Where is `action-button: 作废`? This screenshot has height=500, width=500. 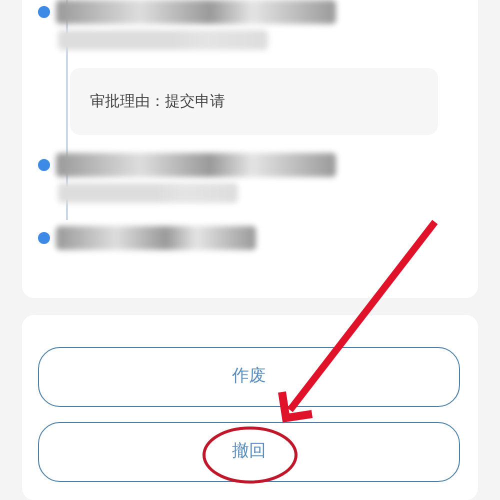
action-button: 作废 is located at coordinates (249, 377).